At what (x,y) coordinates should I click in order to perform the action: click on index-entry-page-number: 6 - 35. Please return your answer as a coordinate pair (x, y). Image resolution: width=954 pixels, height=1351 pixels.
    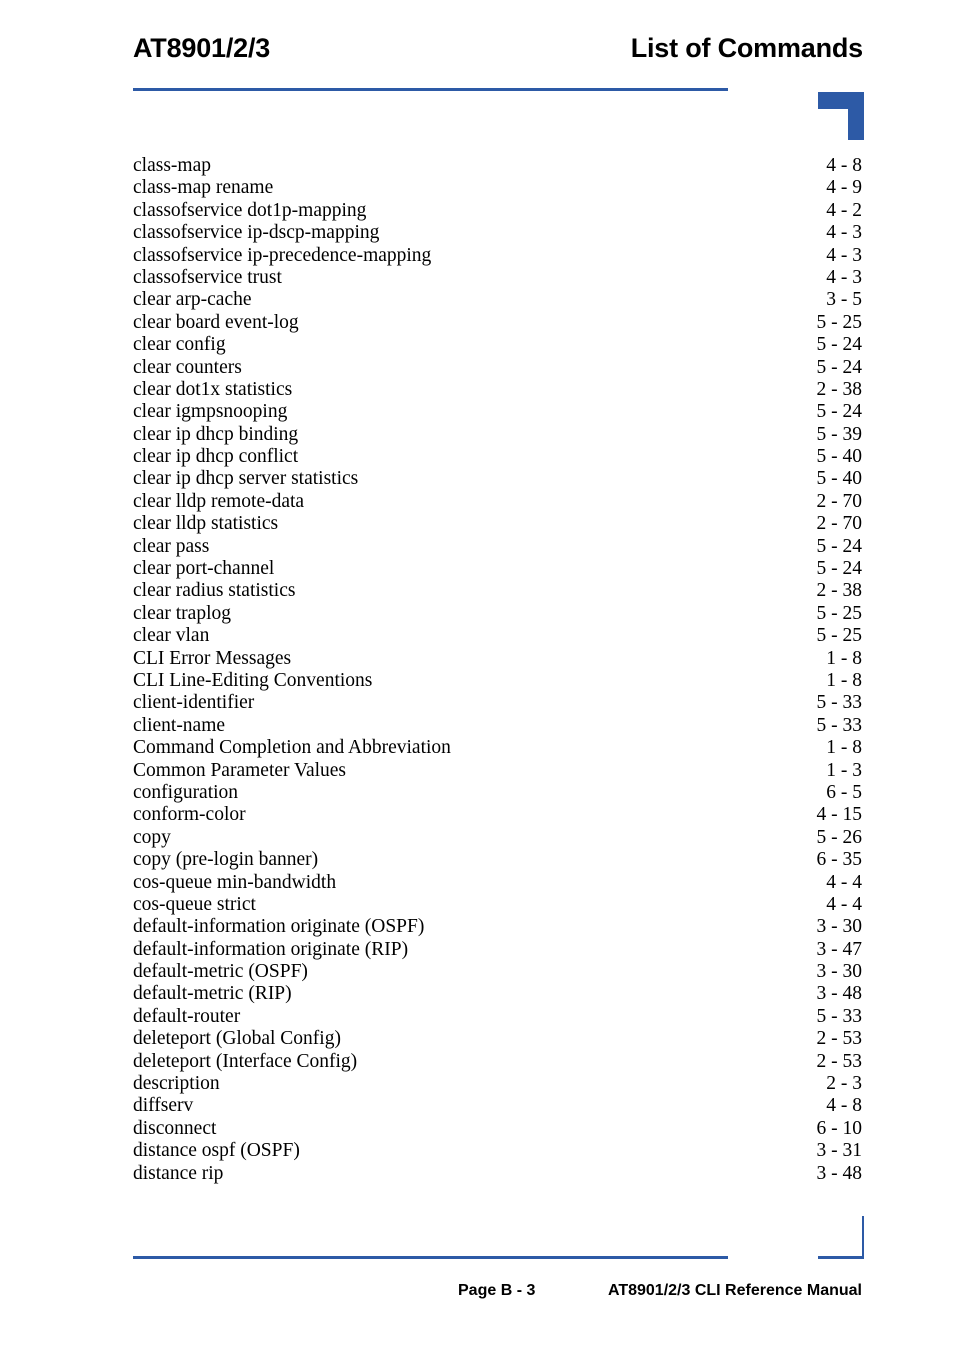
    Looking at the image, I should click on (839, 860).